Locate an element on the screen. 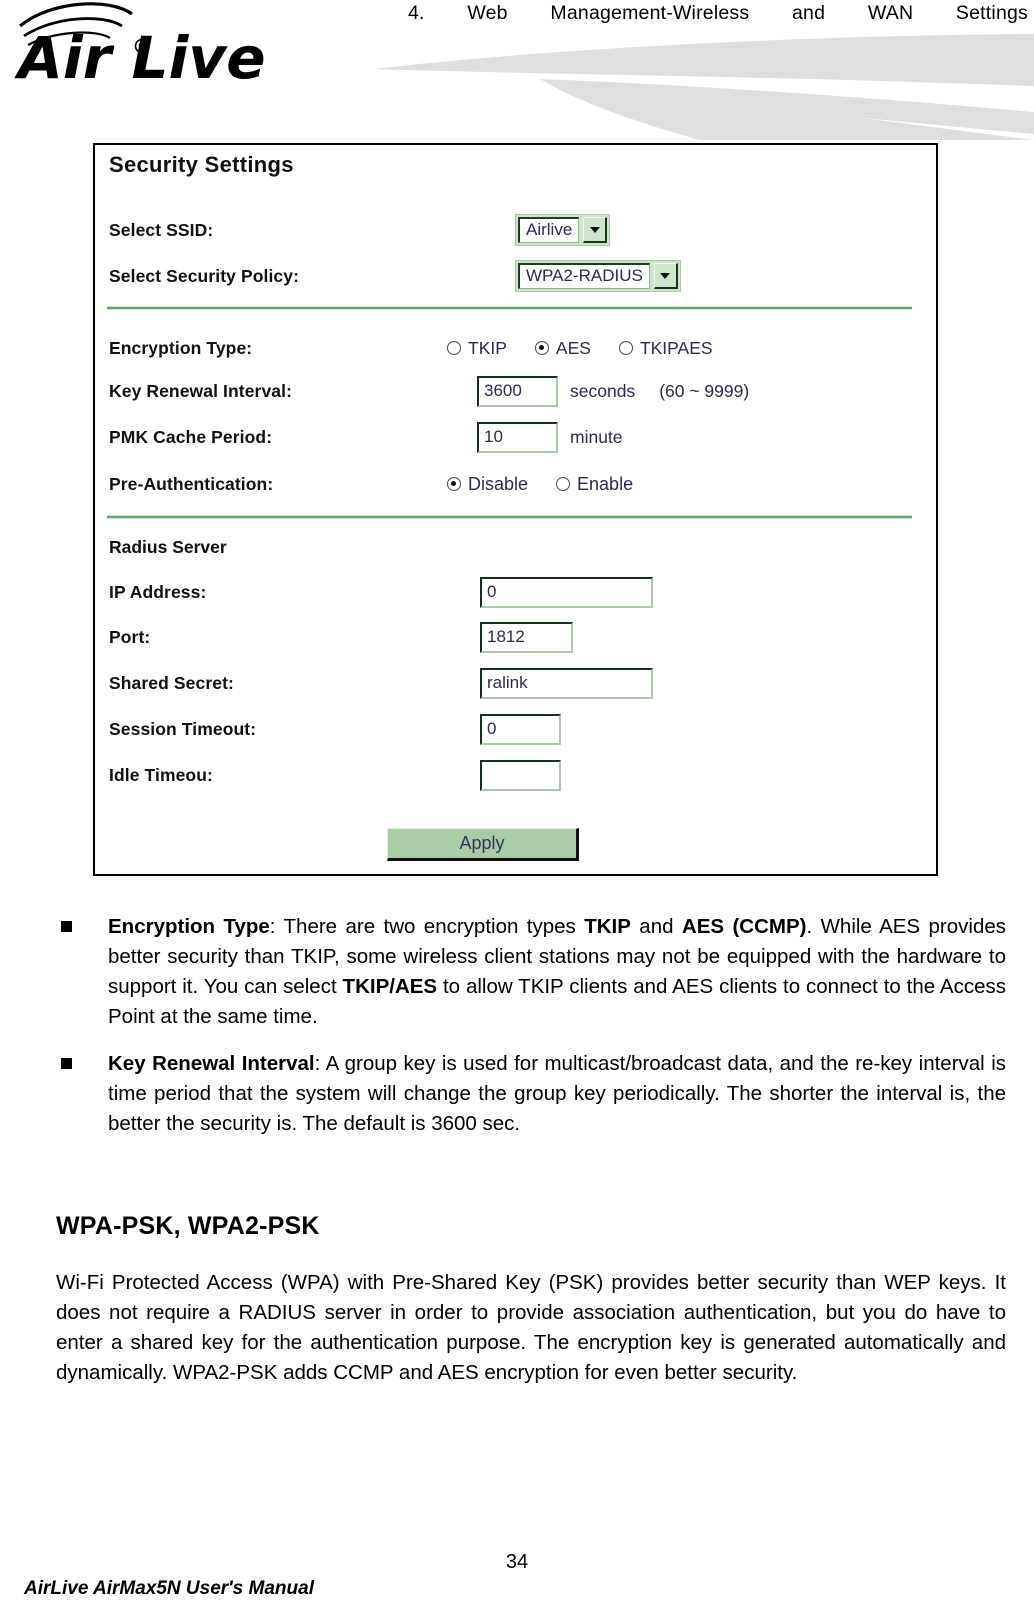 Image resolution: width=1034 pixels, height=1618 pixels. row-encryption-type: Encryption Type: TKIP AES TKIPAES is located at coordinates (514, 348).